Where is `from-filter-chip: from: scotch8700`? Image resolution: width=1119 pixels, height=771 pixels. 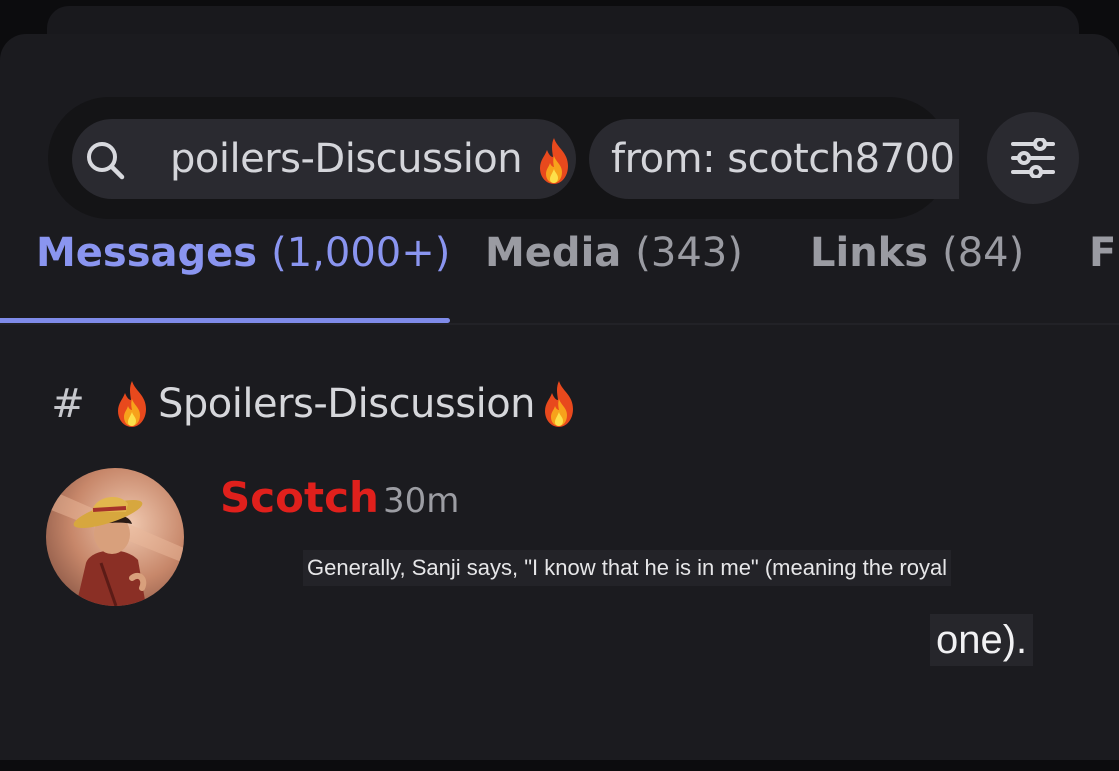
from-filter-chip: from: scotch8700 is located at coordinates (774, 159).